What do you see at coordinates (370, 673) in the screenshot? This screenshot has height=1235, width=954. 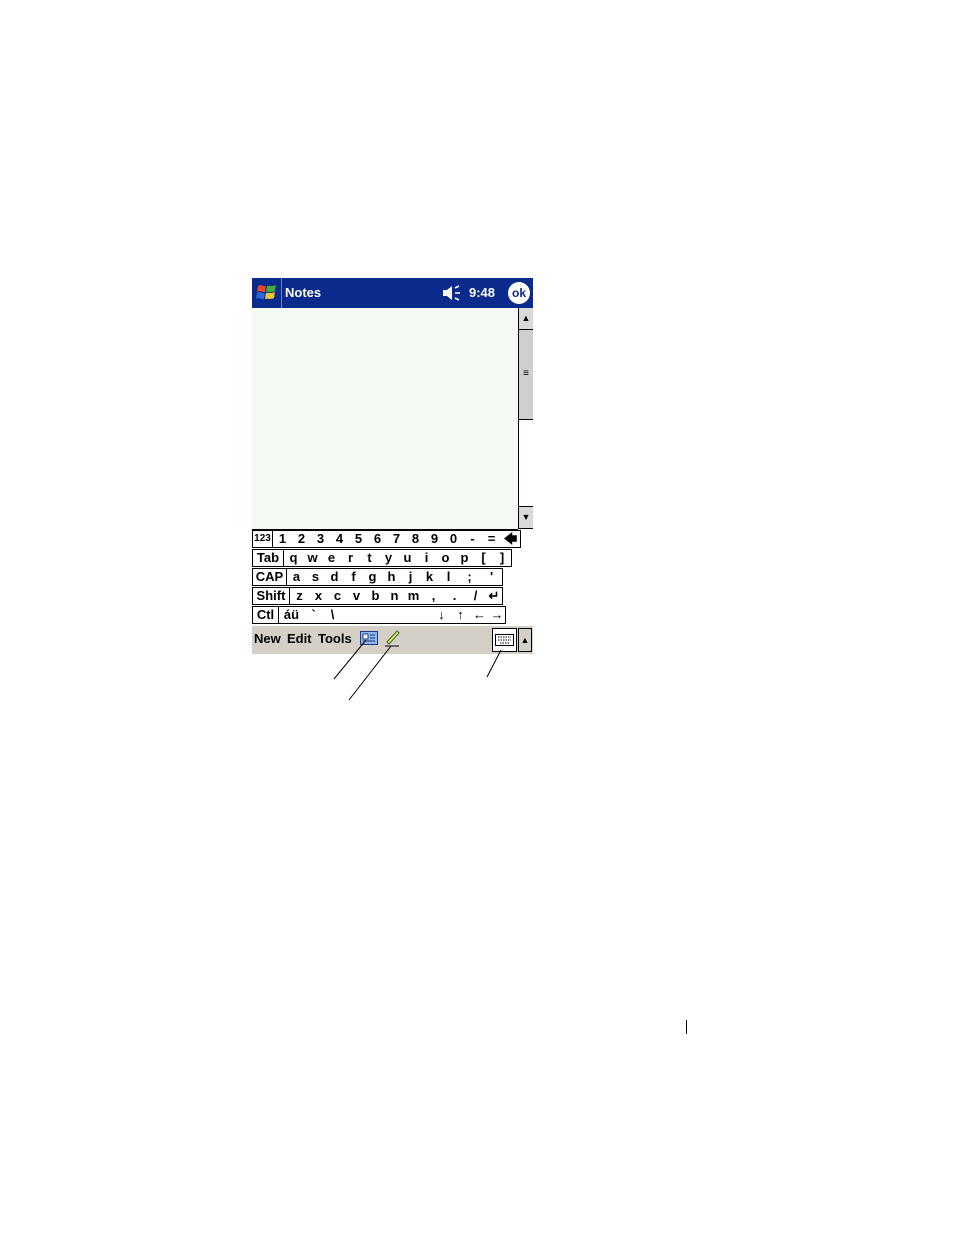 I see `callout-line-pen` at bounding box center [370, 673].